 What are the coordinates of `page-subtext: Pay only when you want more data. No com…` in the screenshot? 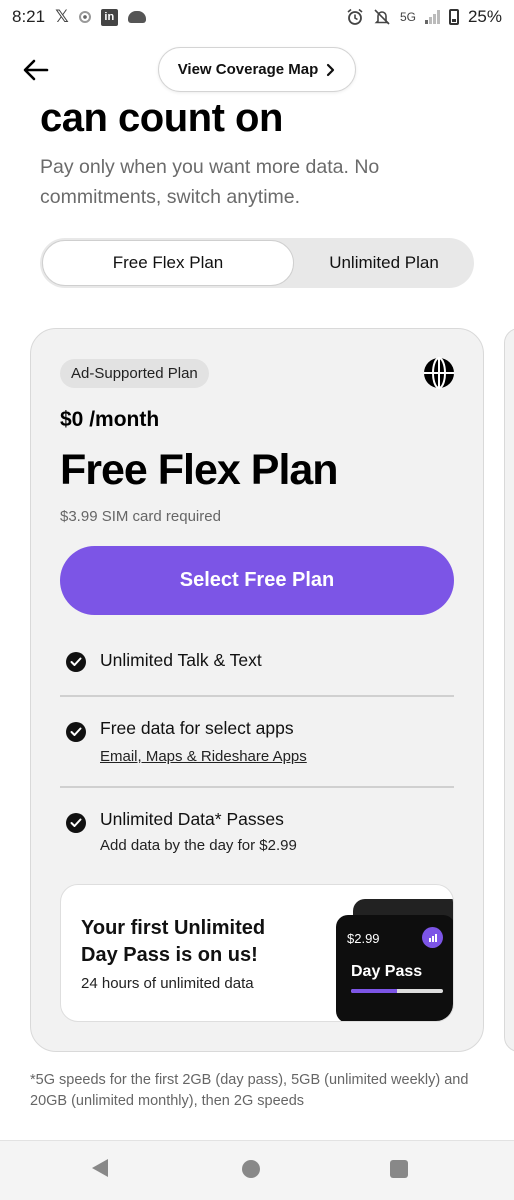 It's located at (210, 182).